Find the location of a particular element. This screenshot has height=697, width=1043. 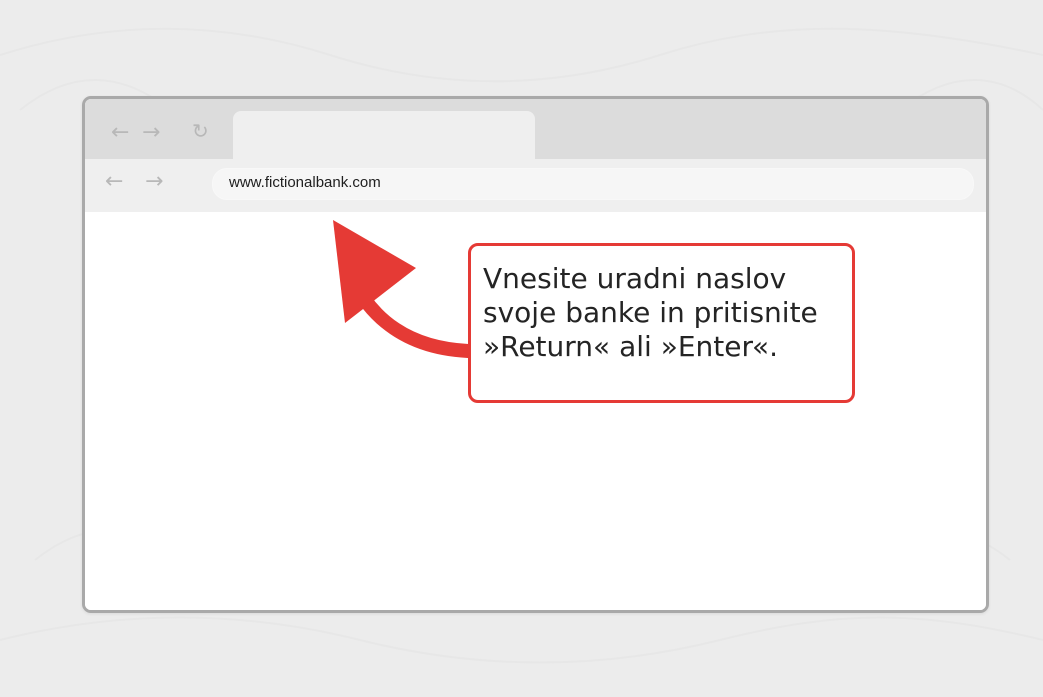

callout-line: »Return« ali »Enter«. is located at coordinates (631, 346).